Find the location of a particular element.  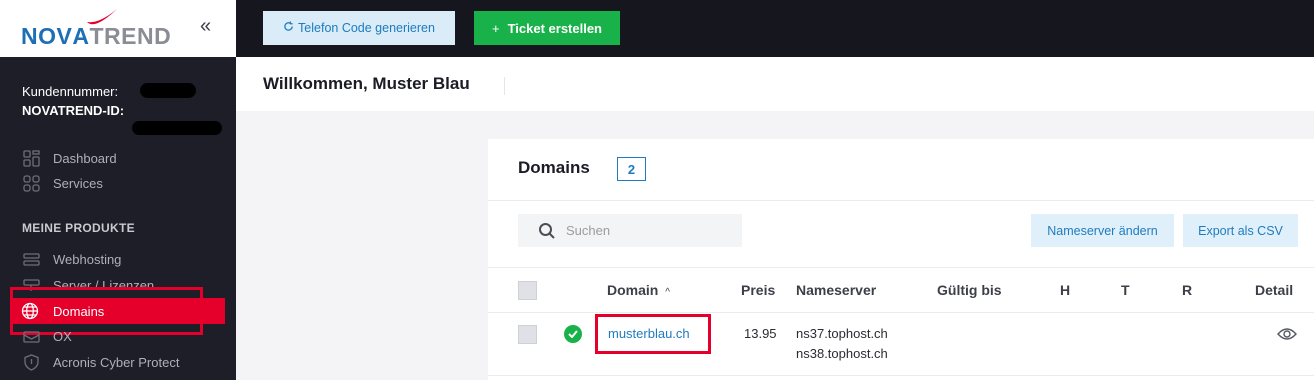

phone-code-button: Telefon Code generieren is located at coordinates (359, 28).